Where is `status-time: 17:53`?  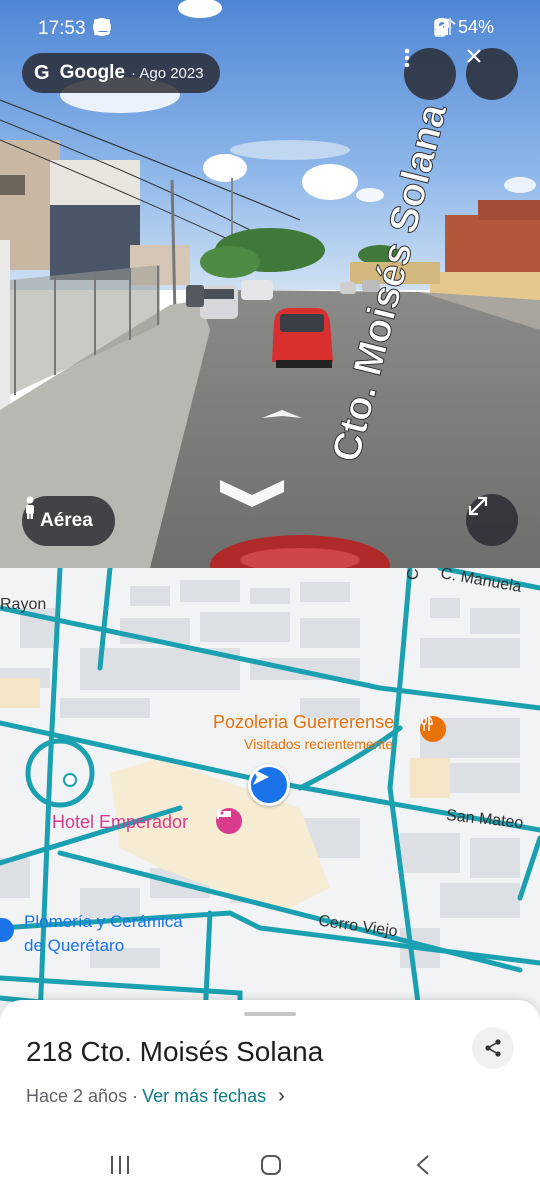 status-time: 17:53 is located at coordinates (62, 28).